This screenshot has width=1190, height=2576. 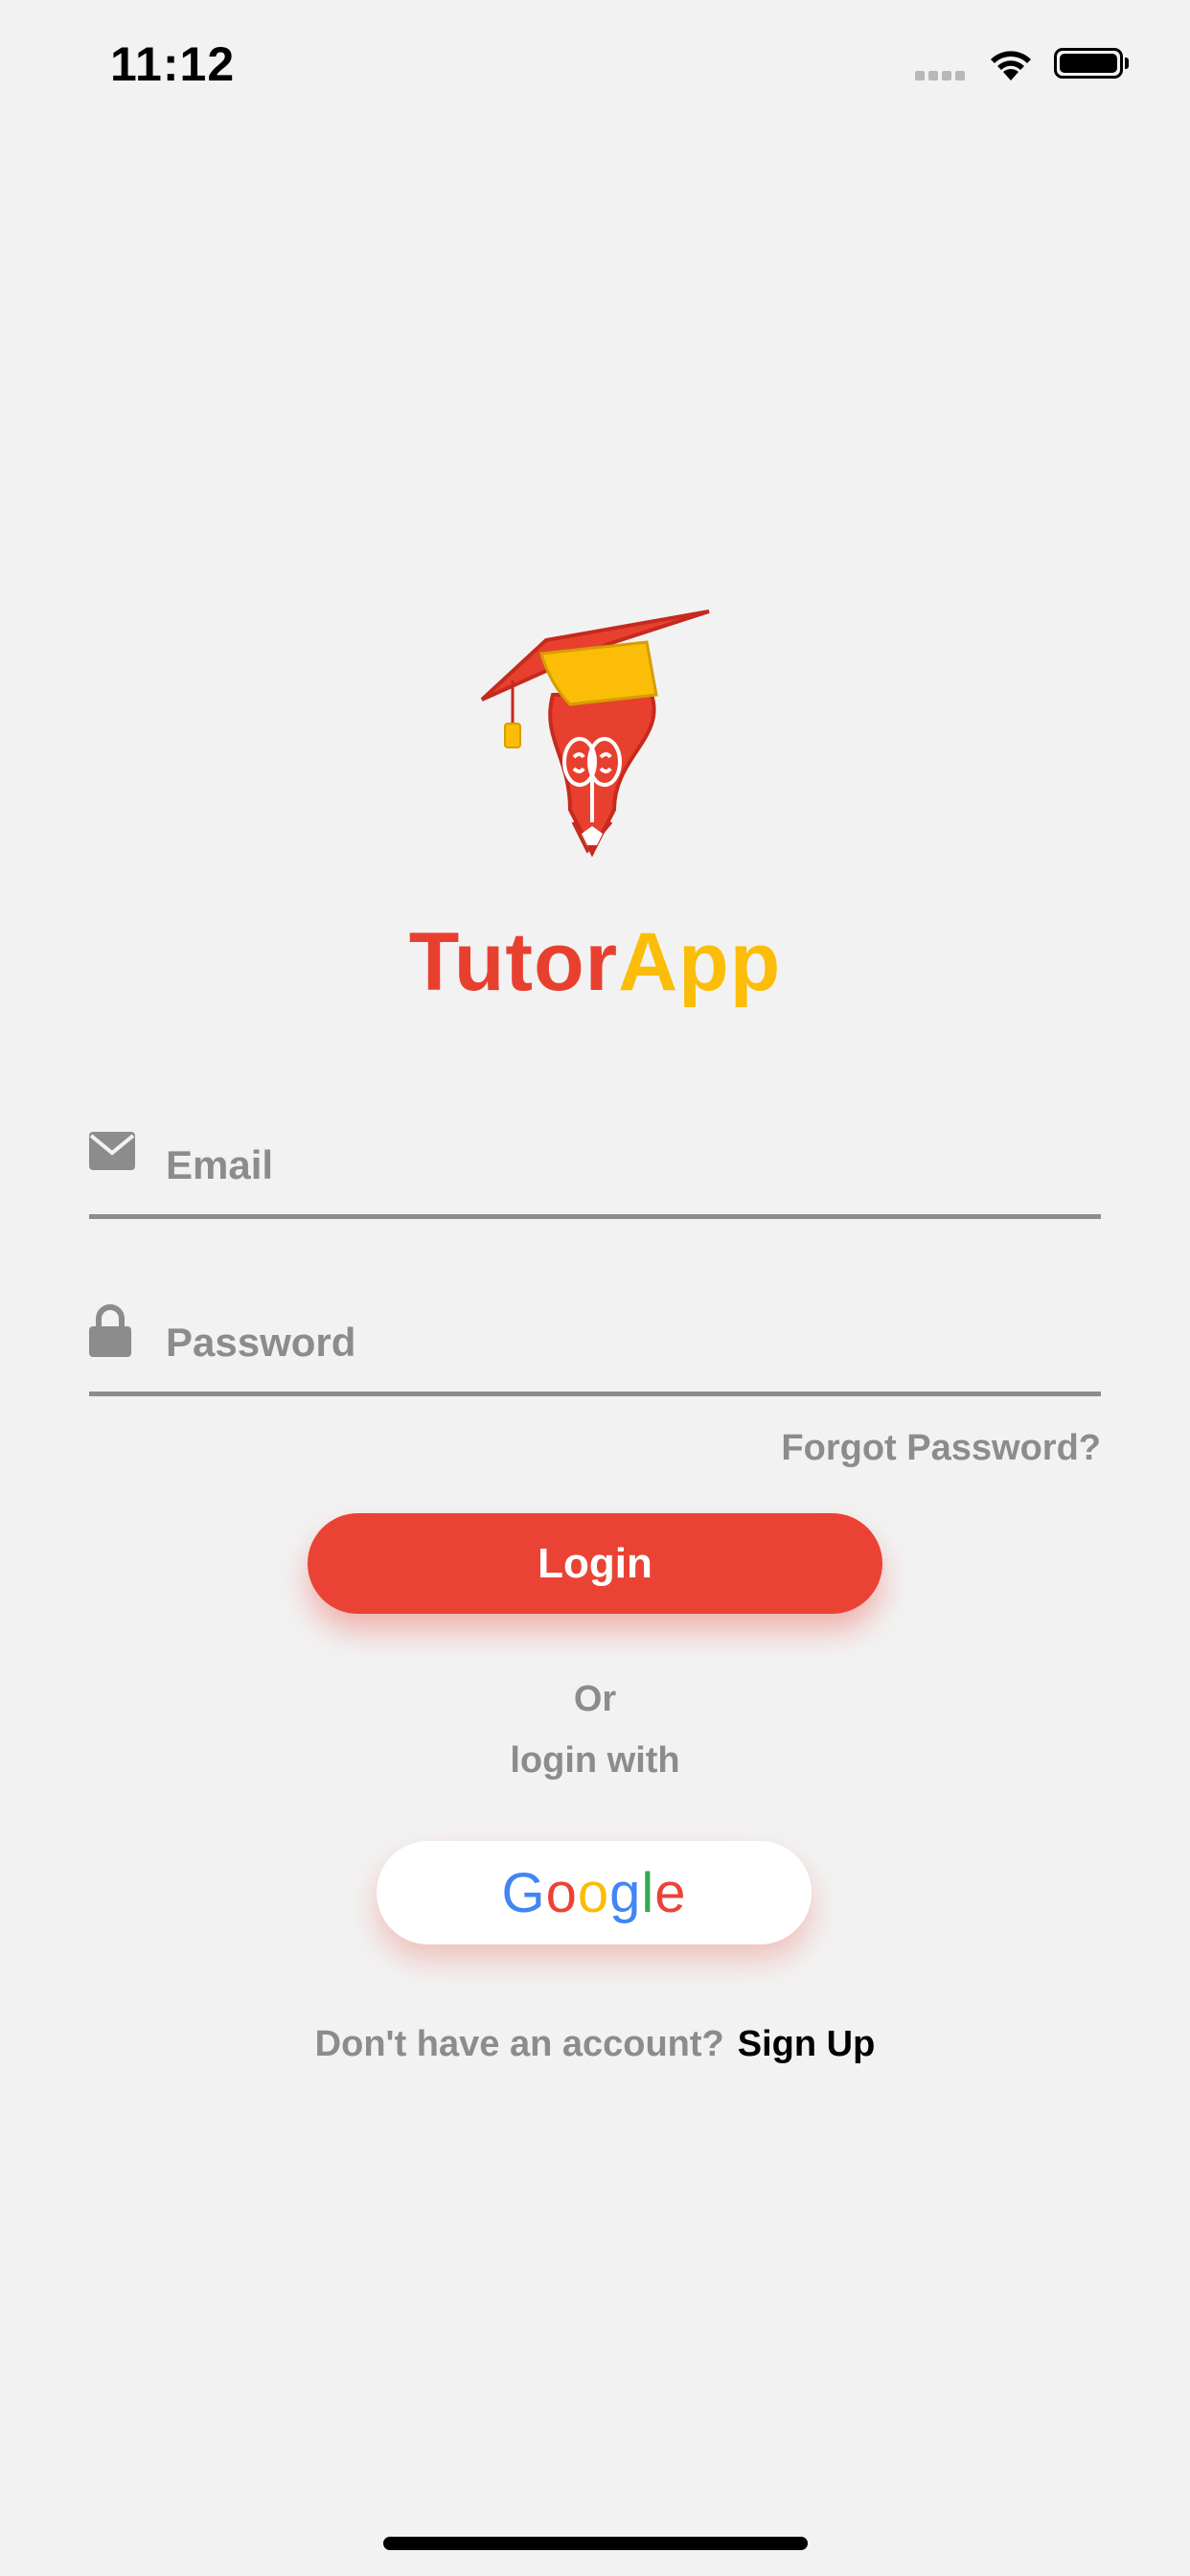 What do you see at coordinates (807, 2044) in the screenshot?
I see `signup-link: Sign Up` at bounding box center [807, 2044].